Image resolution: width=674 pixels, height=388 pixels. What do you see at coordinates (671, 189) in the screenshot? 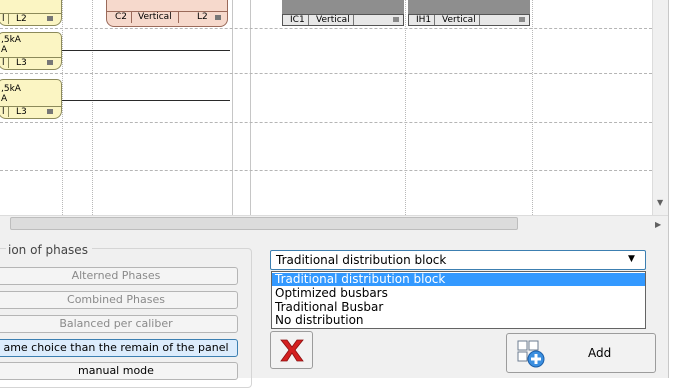
I see `window-edge` at bounding box center [671, 189].